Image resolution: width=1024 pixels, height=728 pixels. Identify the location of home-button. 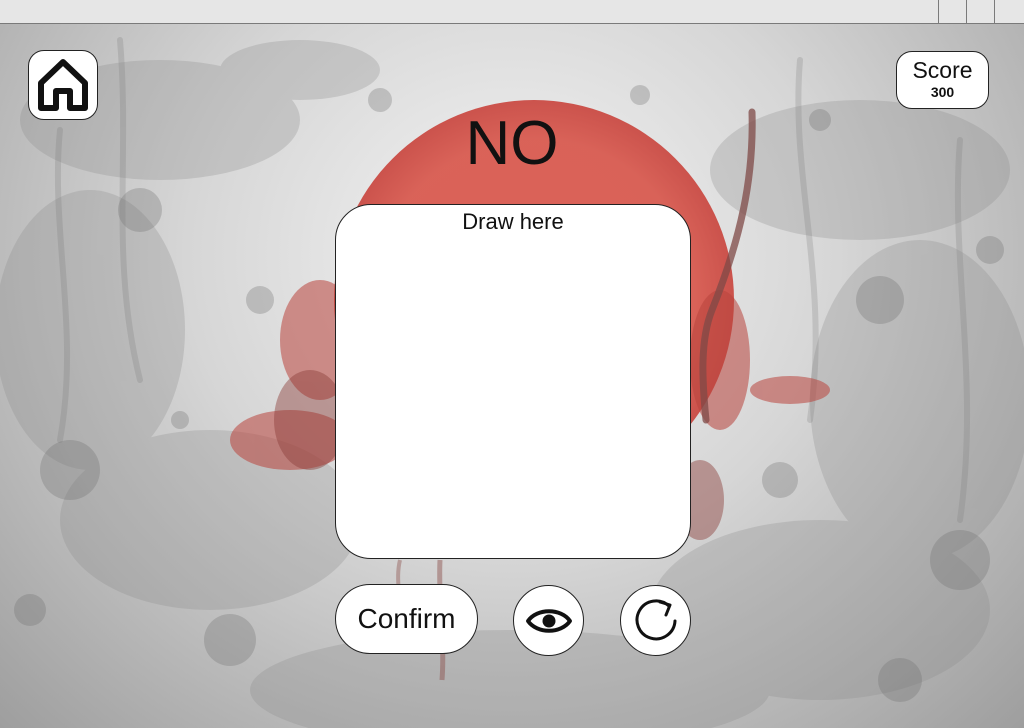
(63, 85).